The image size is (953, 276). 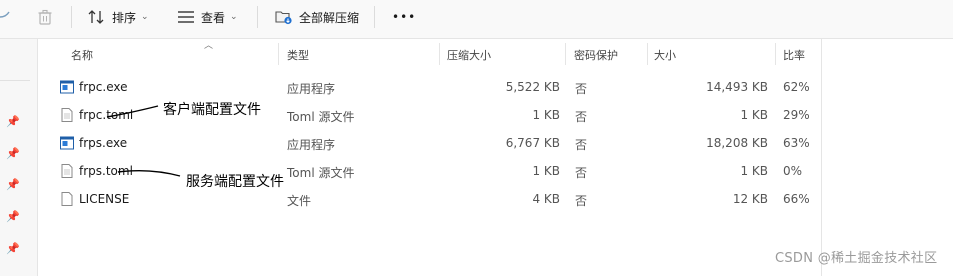 What do you see at coordinates (212, 110) in the screenshot?
I see `client-config-annotation: 客户端配置文件` at bounding box center [212, 110].